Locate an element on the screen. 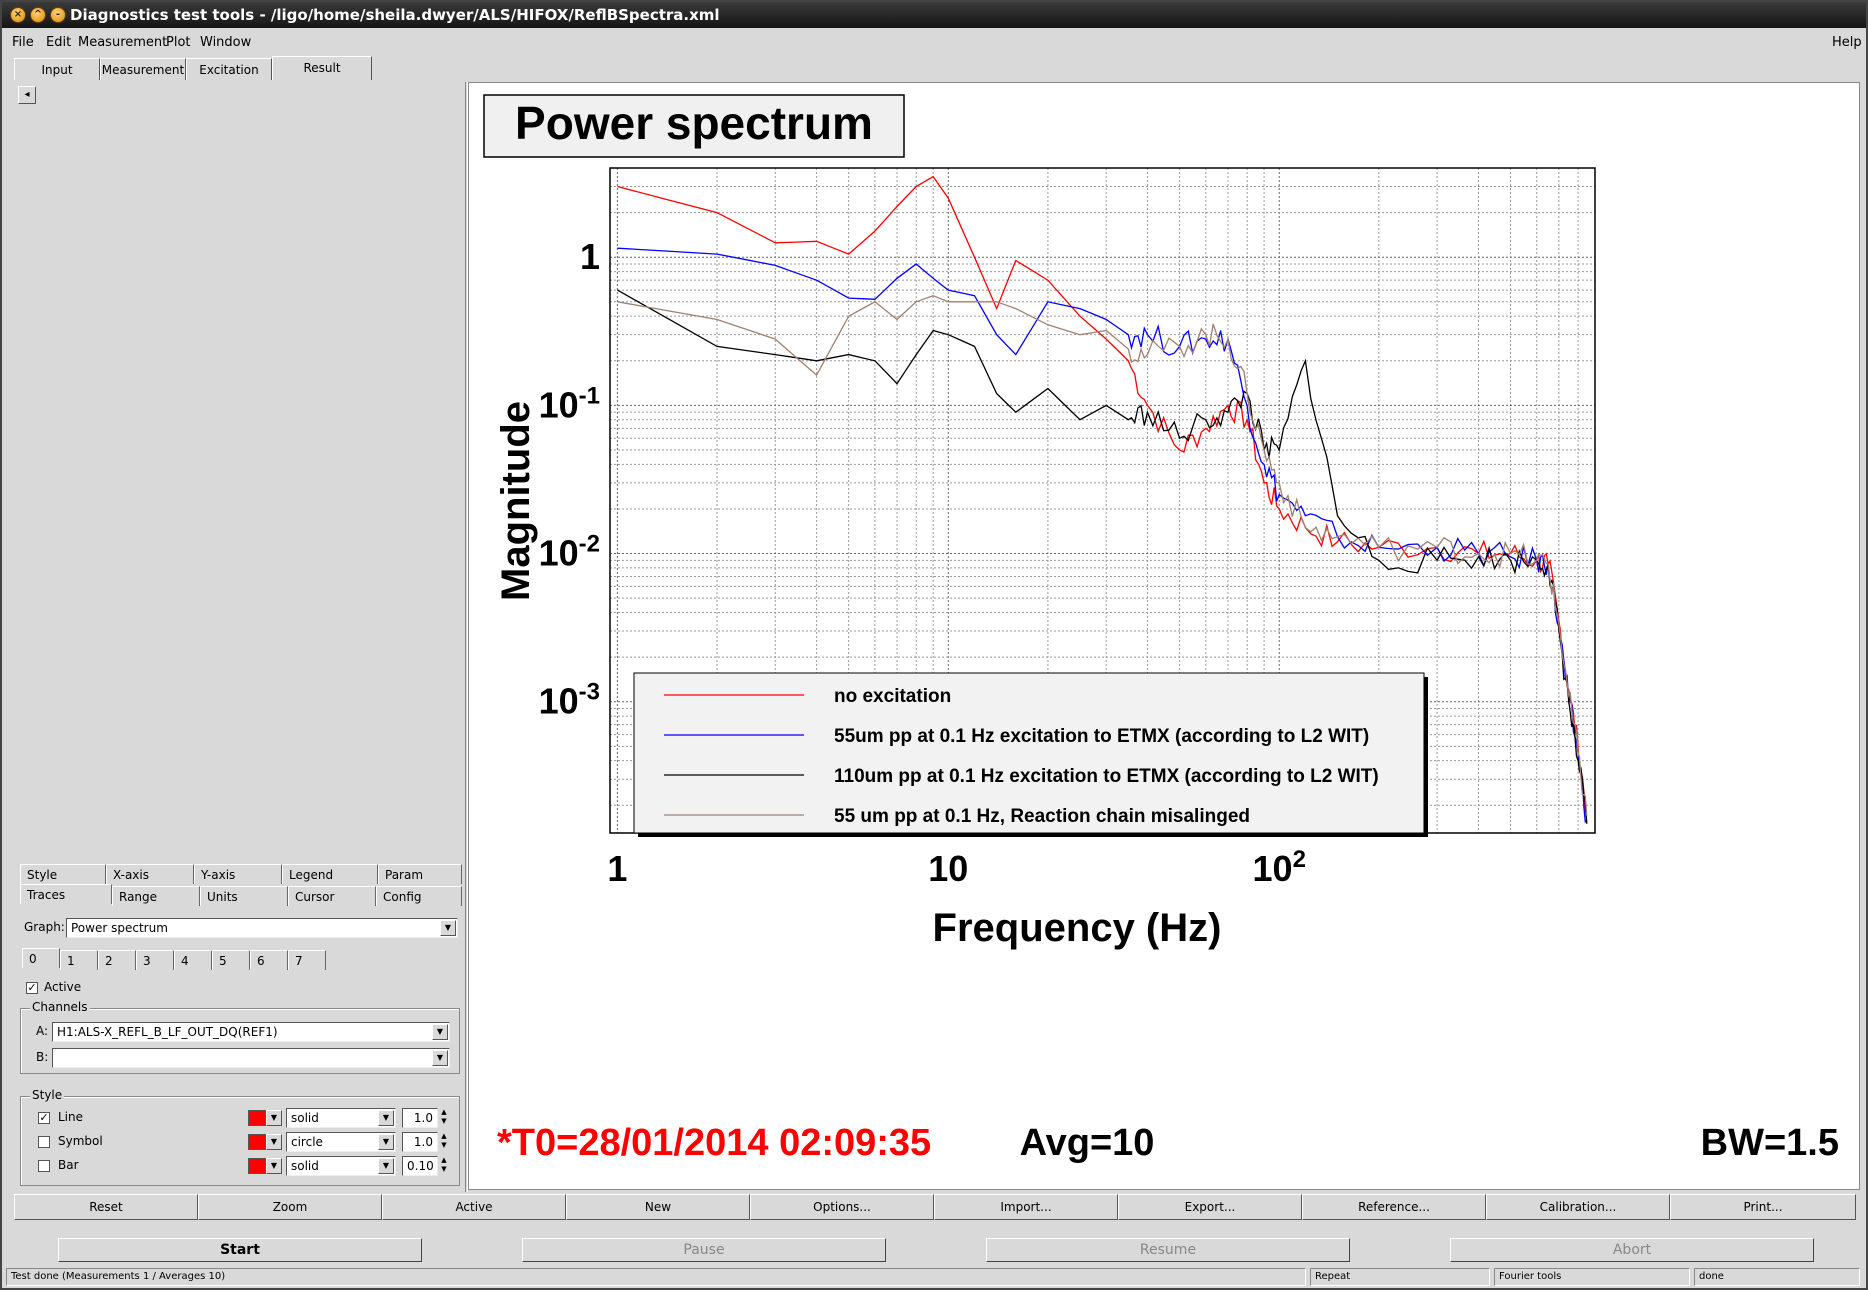 This screenshot has width=1868, height=1290. minimize-icon: - is located at coordinates (58, 15).